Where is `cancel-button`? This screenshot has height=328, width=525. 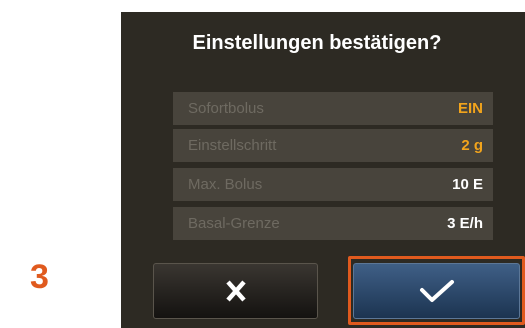 cancel-button is located at coordinates (235, 291).